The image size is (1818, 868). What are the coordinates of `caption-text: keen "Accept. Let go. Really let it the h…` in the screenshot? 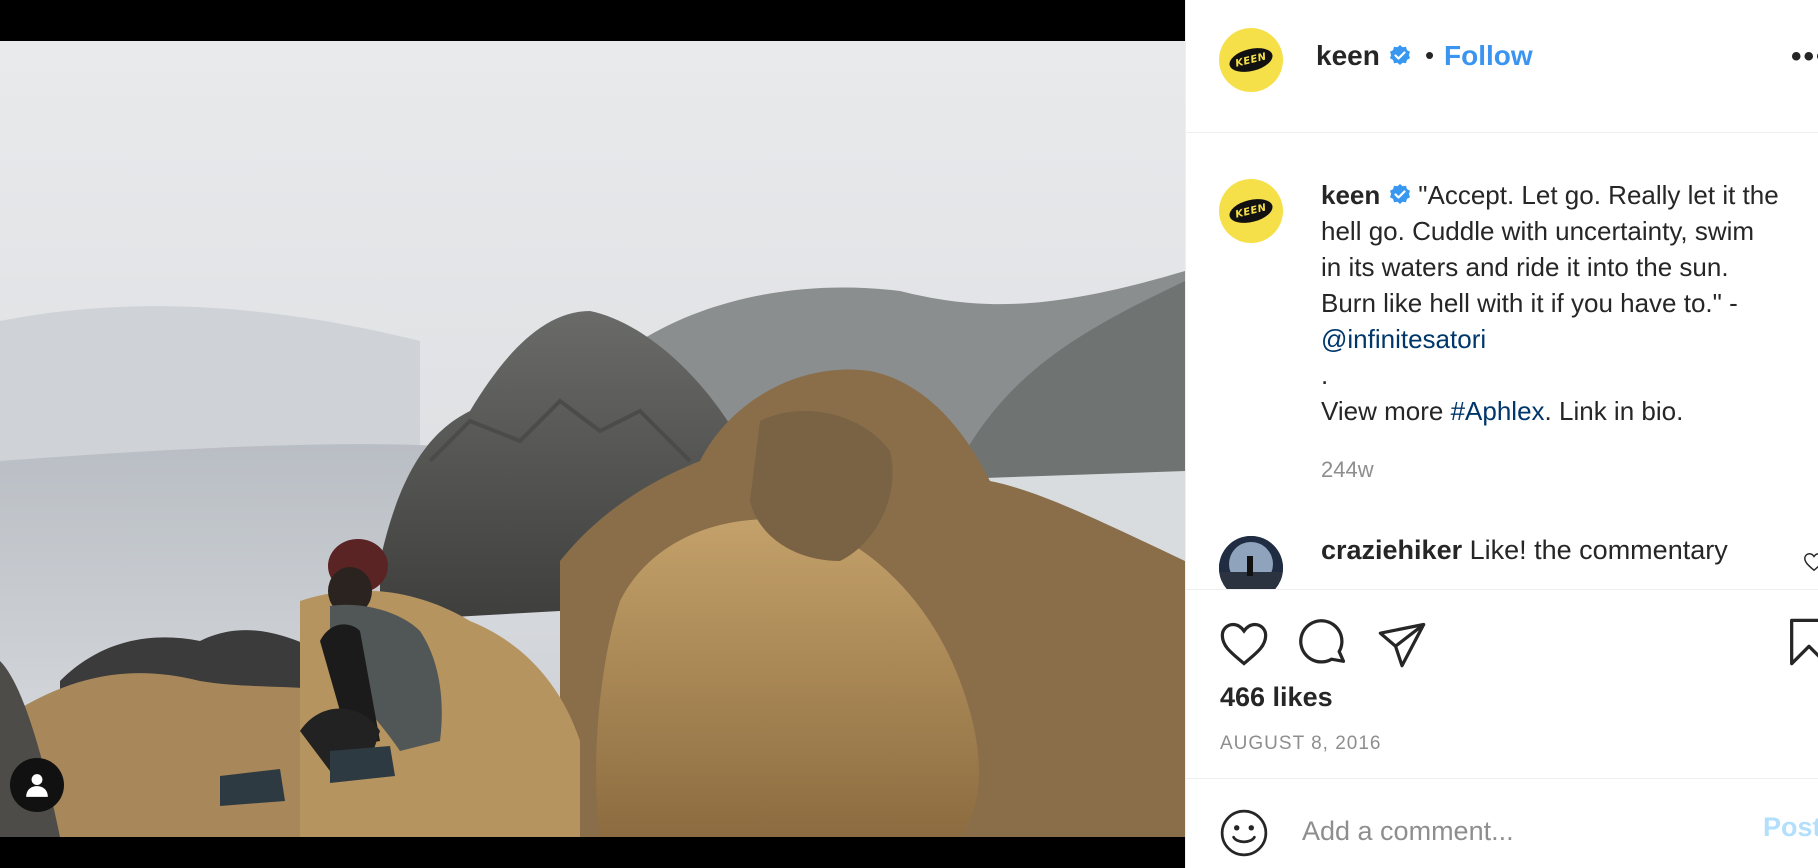 It's located at (1569, 303).